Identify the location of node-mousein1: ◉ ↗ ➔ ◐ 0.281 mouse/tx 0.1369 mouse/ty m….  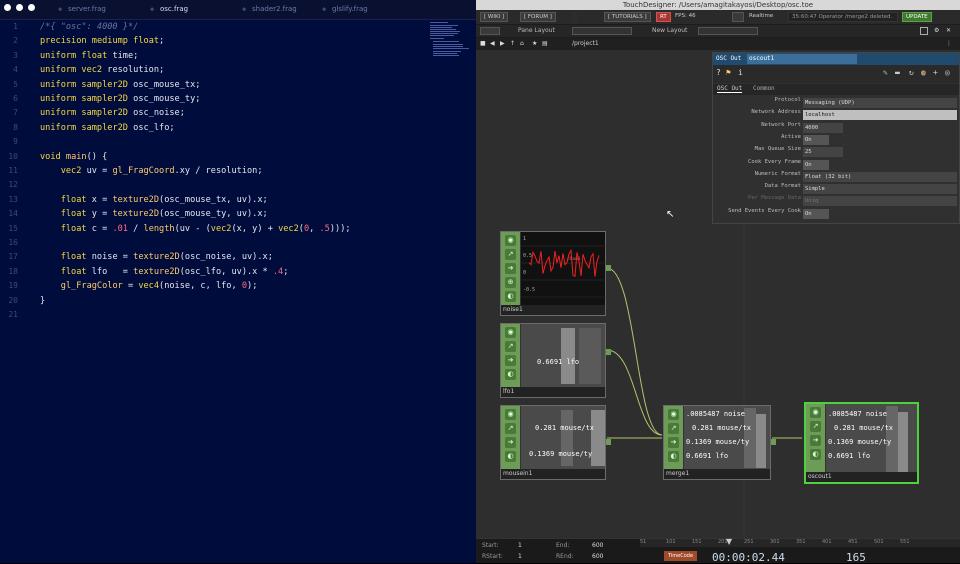
(555, 442).